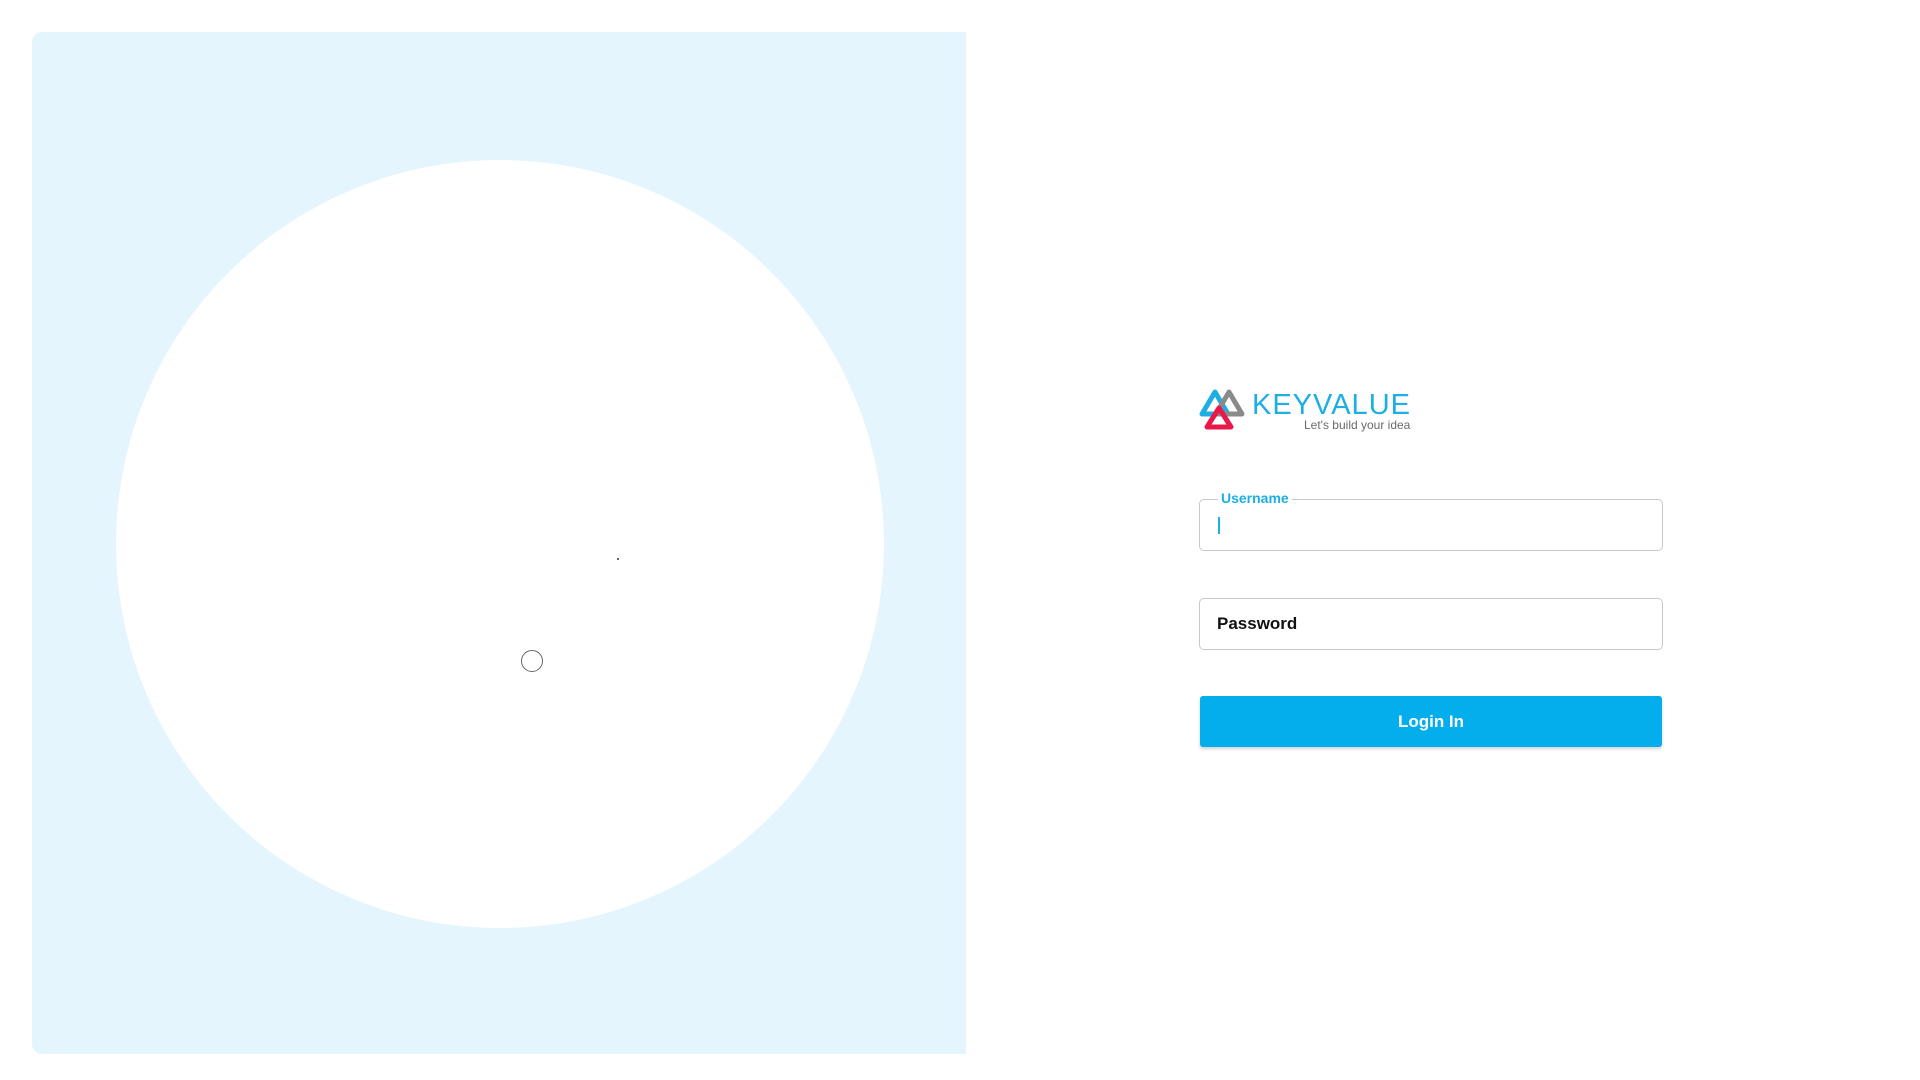 This screenshot has height=1080, width=1920. I want to click on keyvalue-triangles-logo-icon, so click(1222, 409).